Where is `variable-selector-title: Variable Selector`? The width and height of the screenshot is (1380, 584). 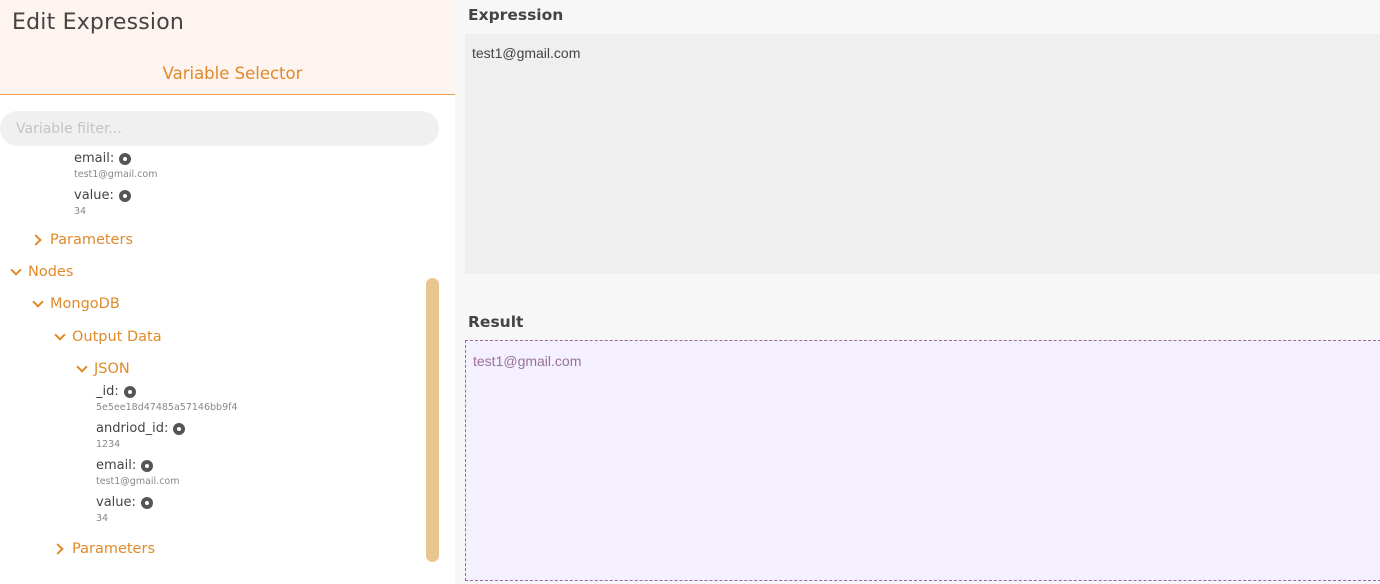 variable-selector-title: Variable Selector is located at coordinates (232, 73).